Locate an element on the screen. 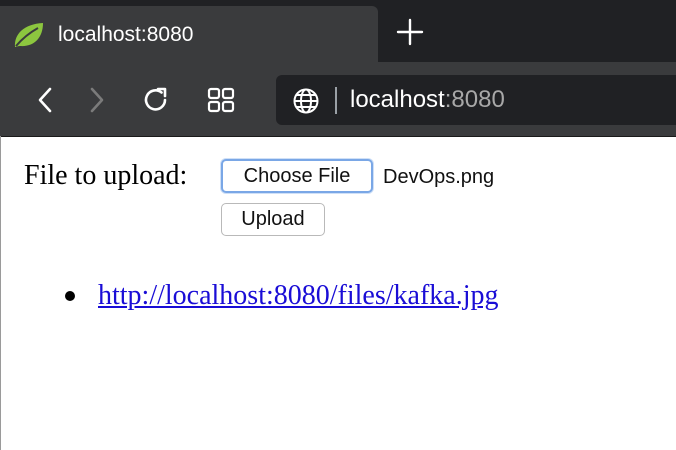  address-url: localhost:8080 is located at coordinates (427, 100).